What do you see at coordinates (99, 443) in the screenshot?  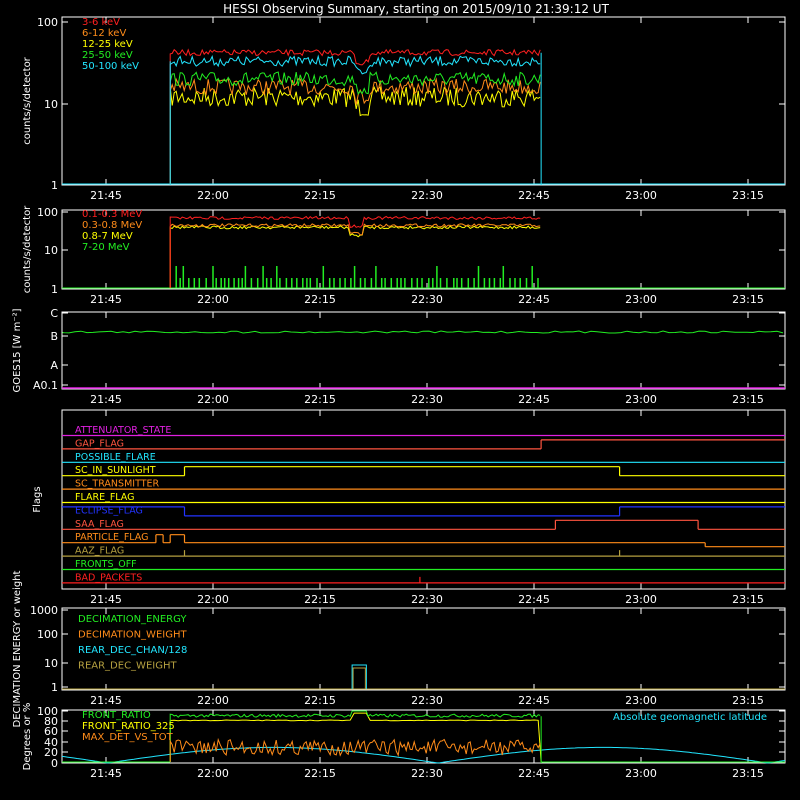 I see `flag-label: GAP_FLAG` at bounding box center [99, 443].